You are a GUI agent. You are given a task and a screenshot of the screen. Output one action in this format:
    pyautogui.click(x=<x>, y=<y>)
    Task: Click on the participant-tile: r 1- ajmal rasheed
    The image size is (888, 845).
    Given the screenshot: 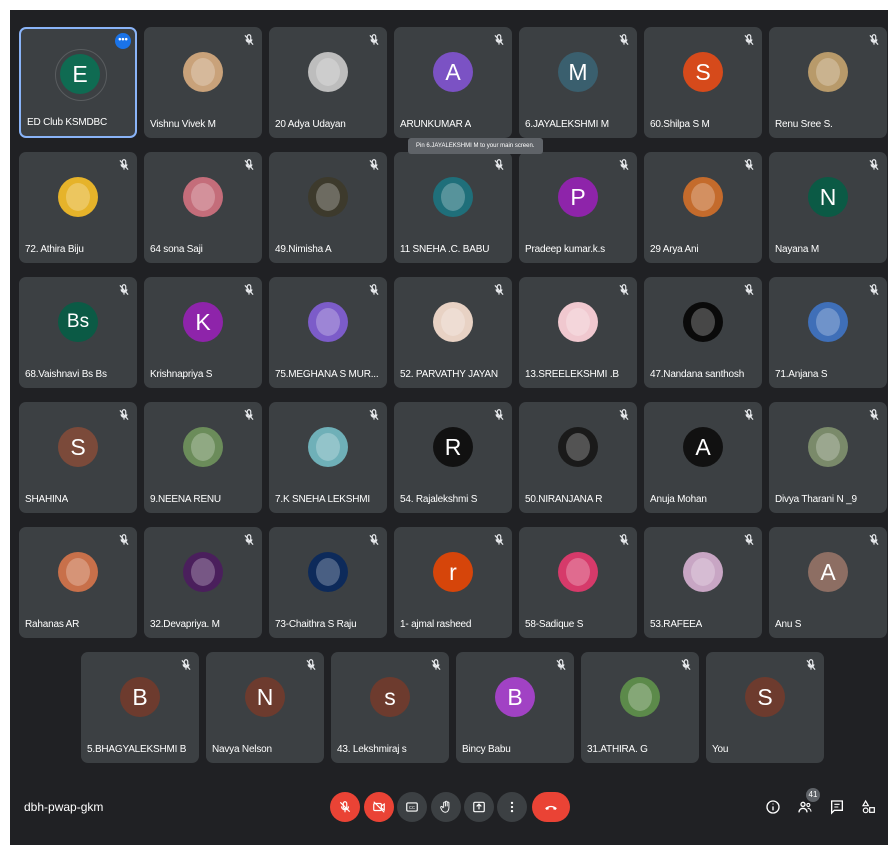 What is the action you would take?
    pyautogui.click(x=453, y=582)
    